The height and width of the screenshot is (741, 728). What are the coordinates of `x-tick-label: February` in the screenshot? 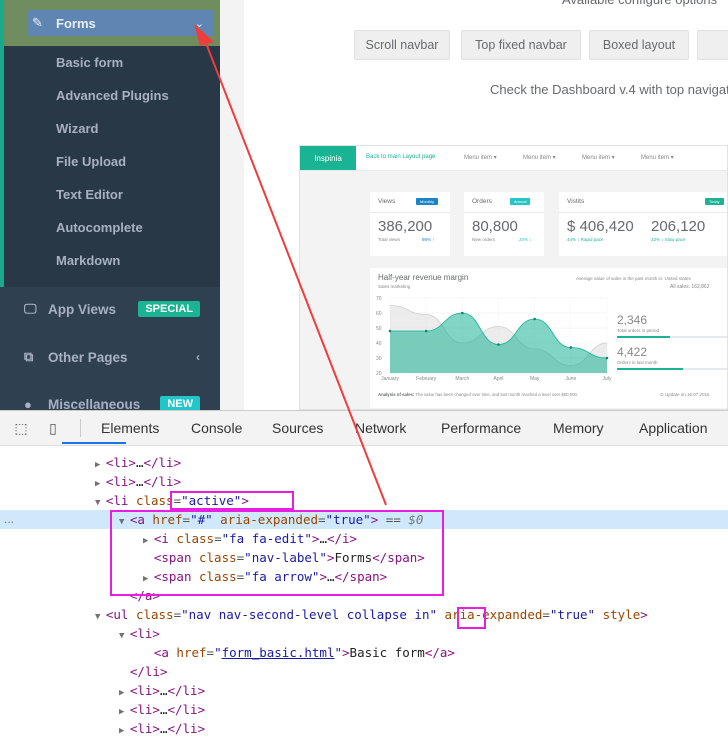 It's located at (426, 379).